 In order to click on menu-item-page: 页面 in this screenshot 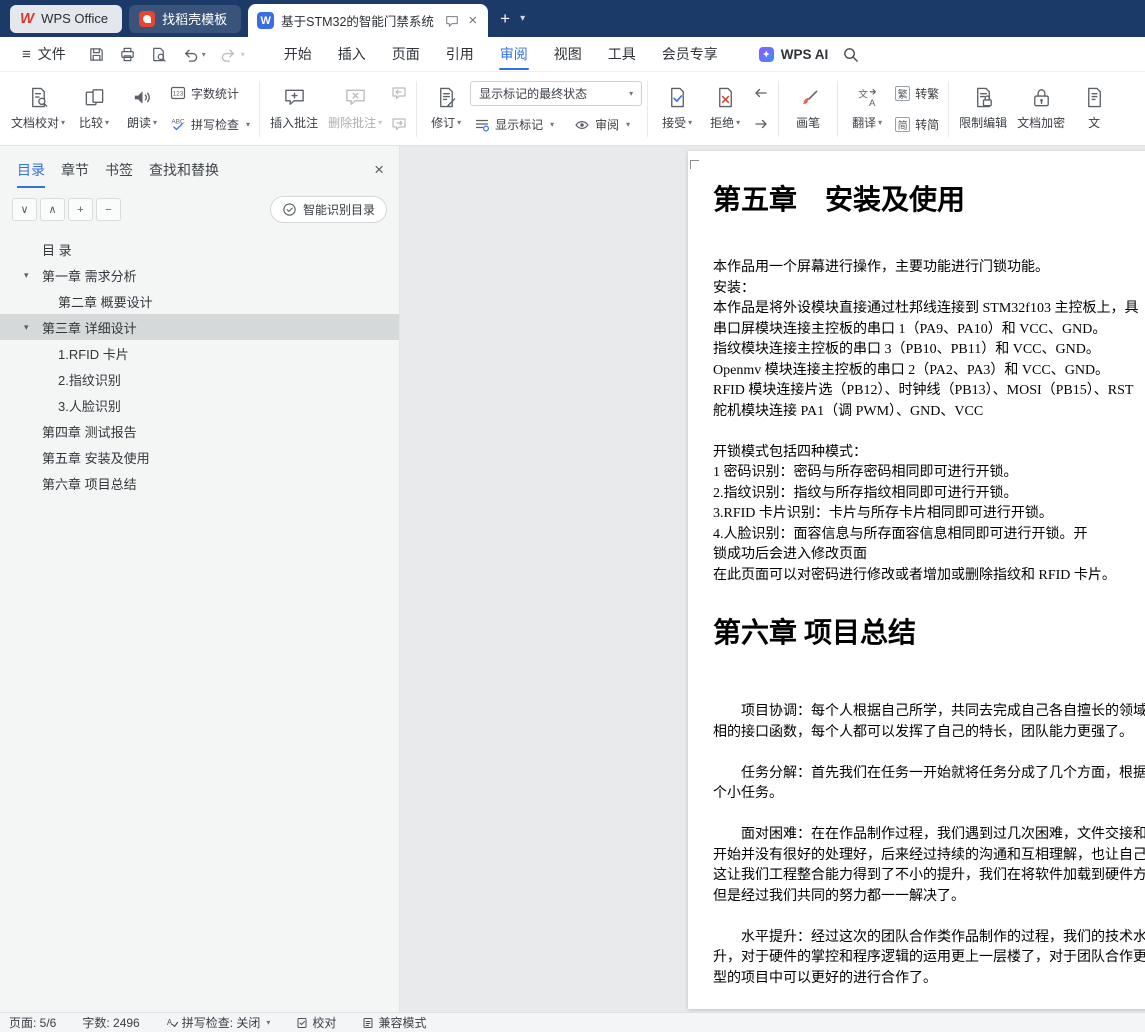, I will do `click(406, 54)`.